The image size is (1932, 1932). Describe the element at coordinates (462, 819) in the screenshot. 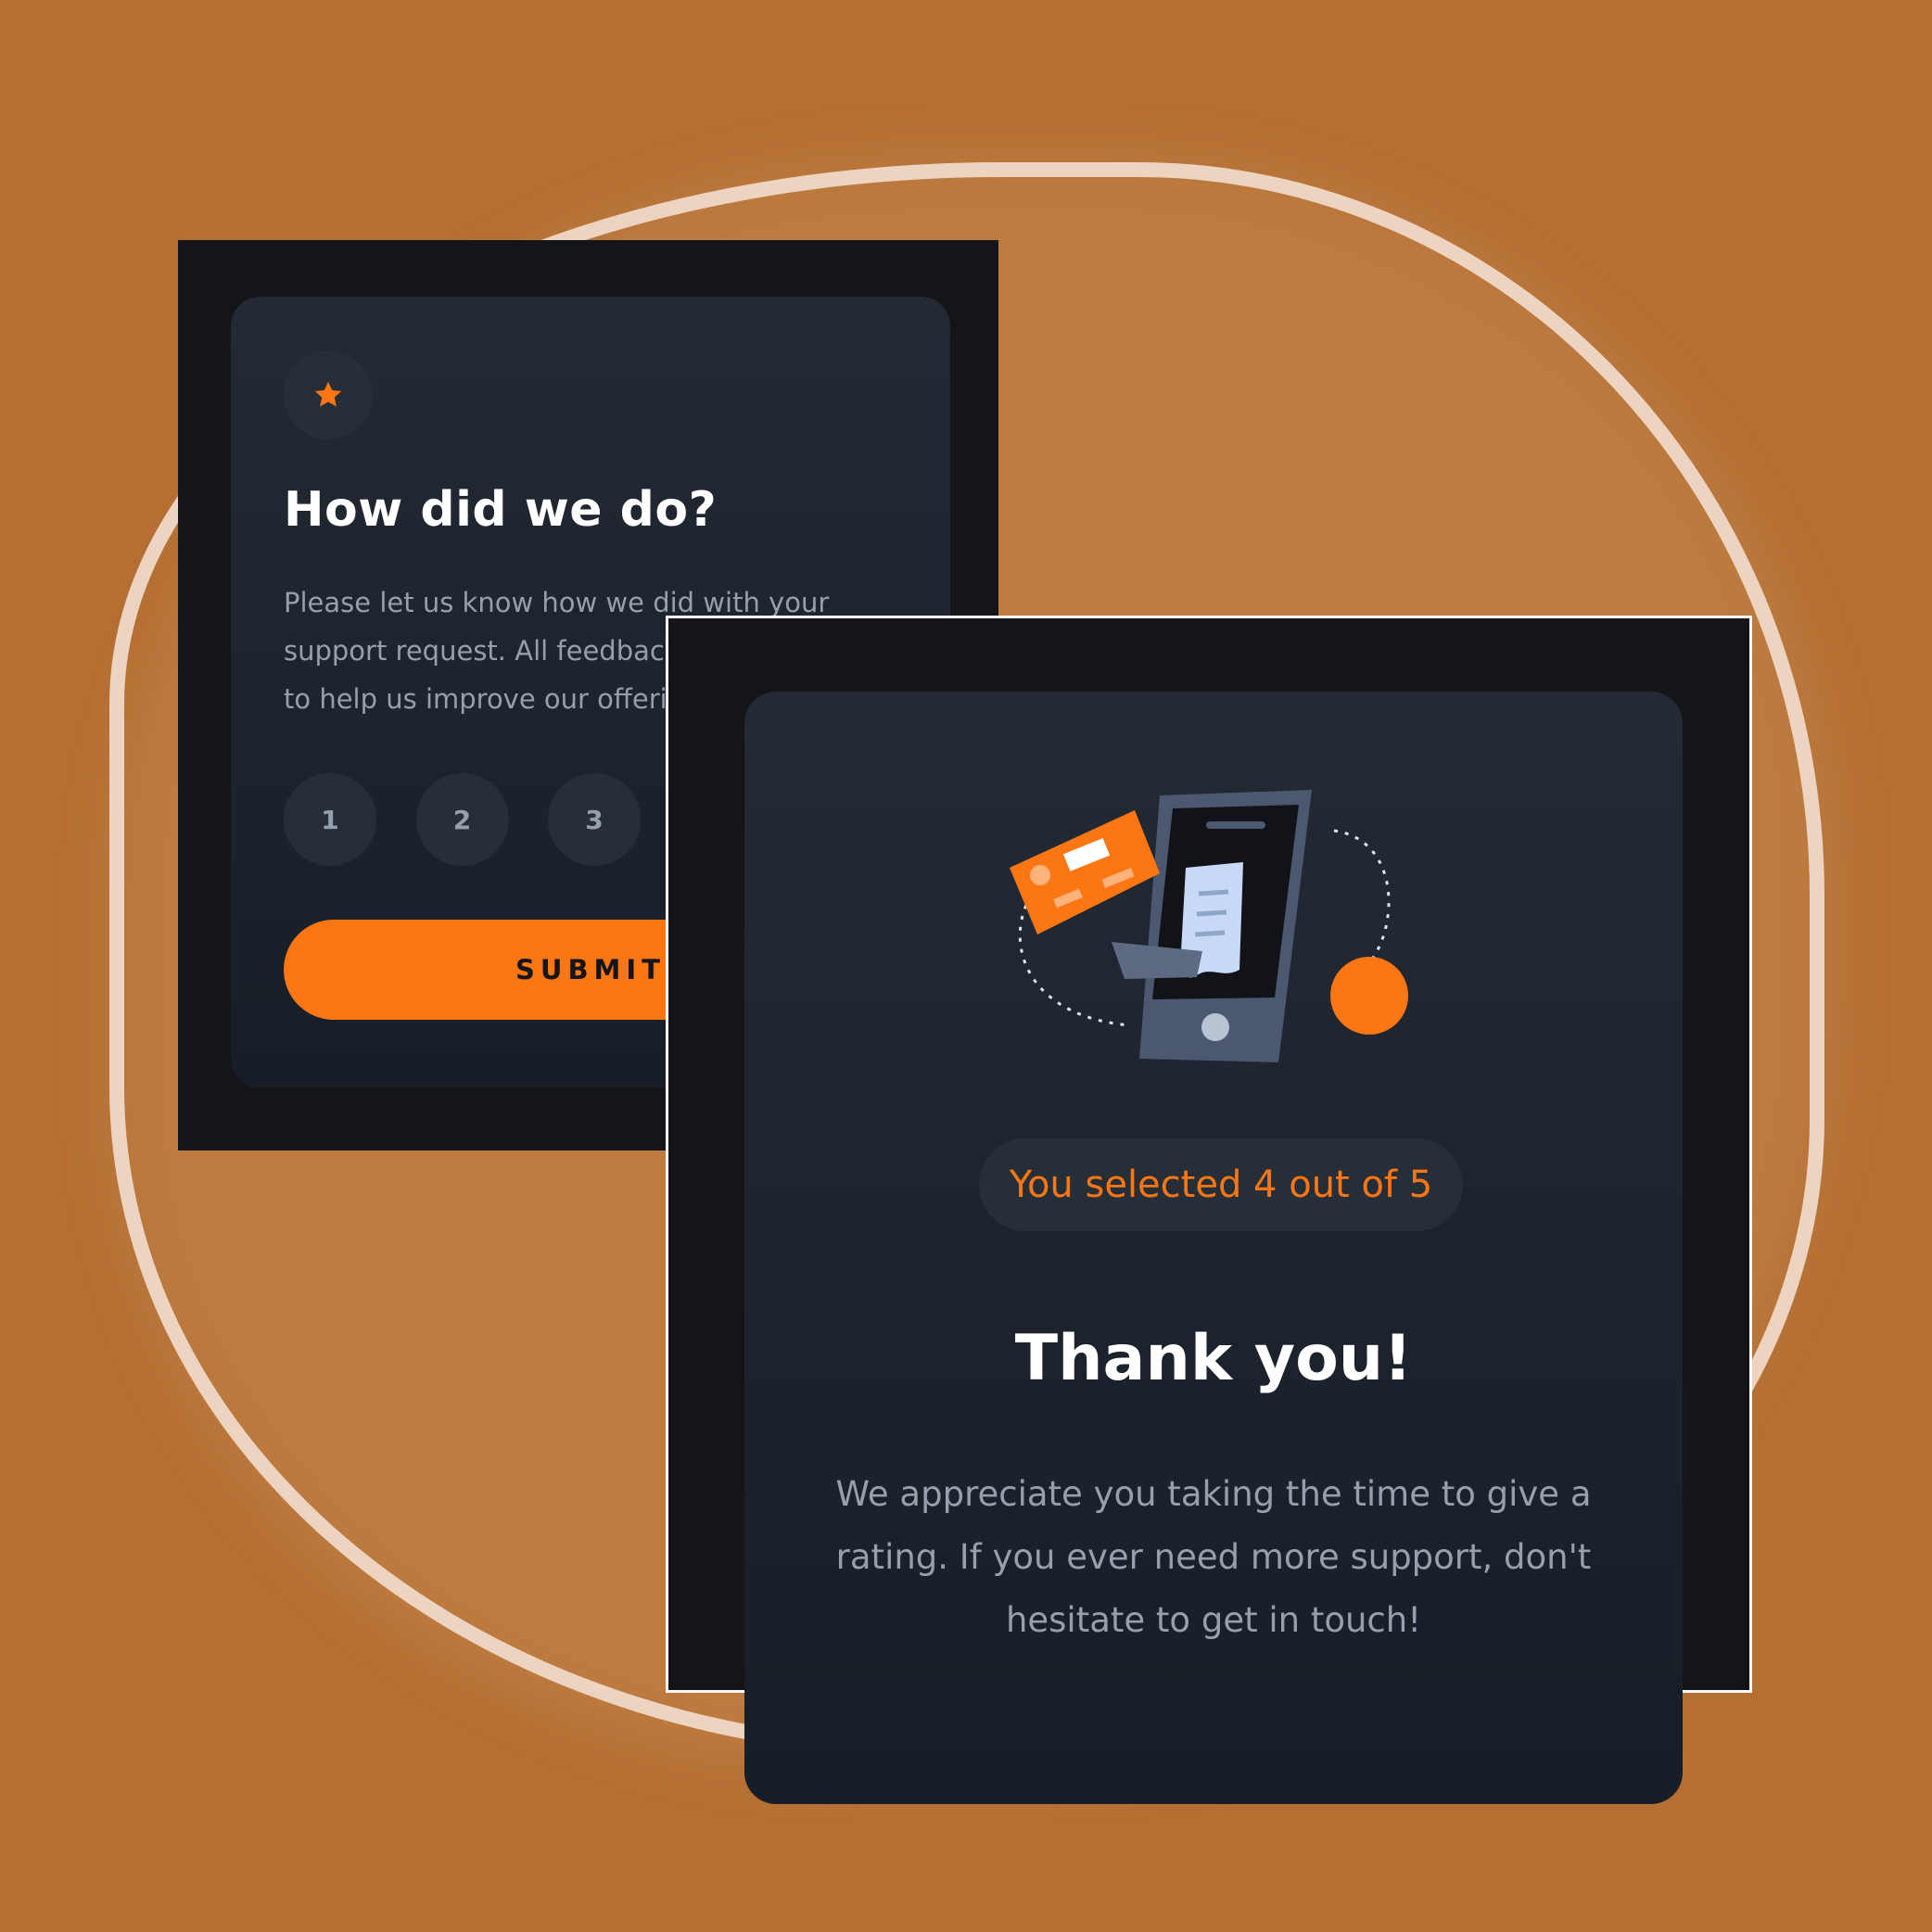

I see `rating-button-2: 2` at that location.